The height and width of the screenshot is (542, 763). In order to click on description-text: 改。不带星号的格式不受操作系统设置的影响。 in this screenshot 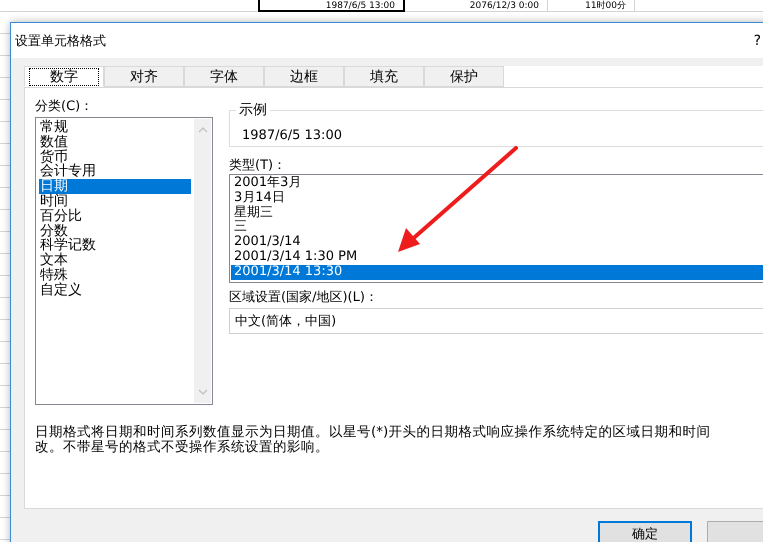, I will do `click(182, 447)`.